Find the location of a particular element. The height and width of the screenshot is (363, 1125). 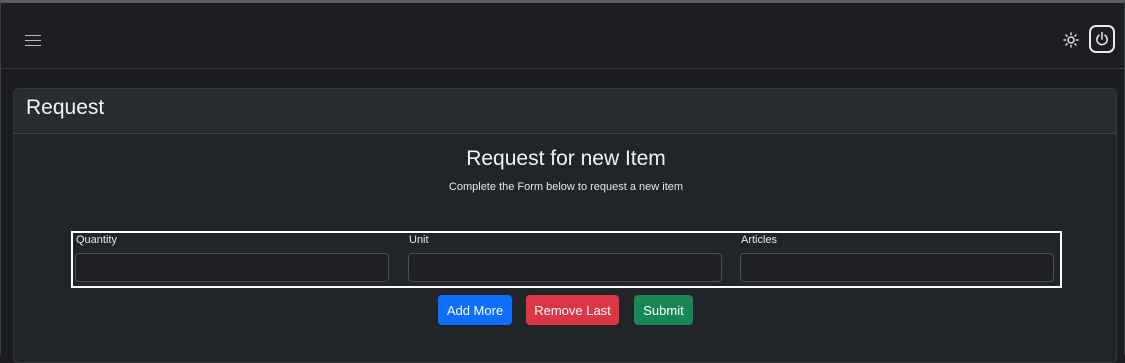

articles-input is located at coordinates (897, 267).